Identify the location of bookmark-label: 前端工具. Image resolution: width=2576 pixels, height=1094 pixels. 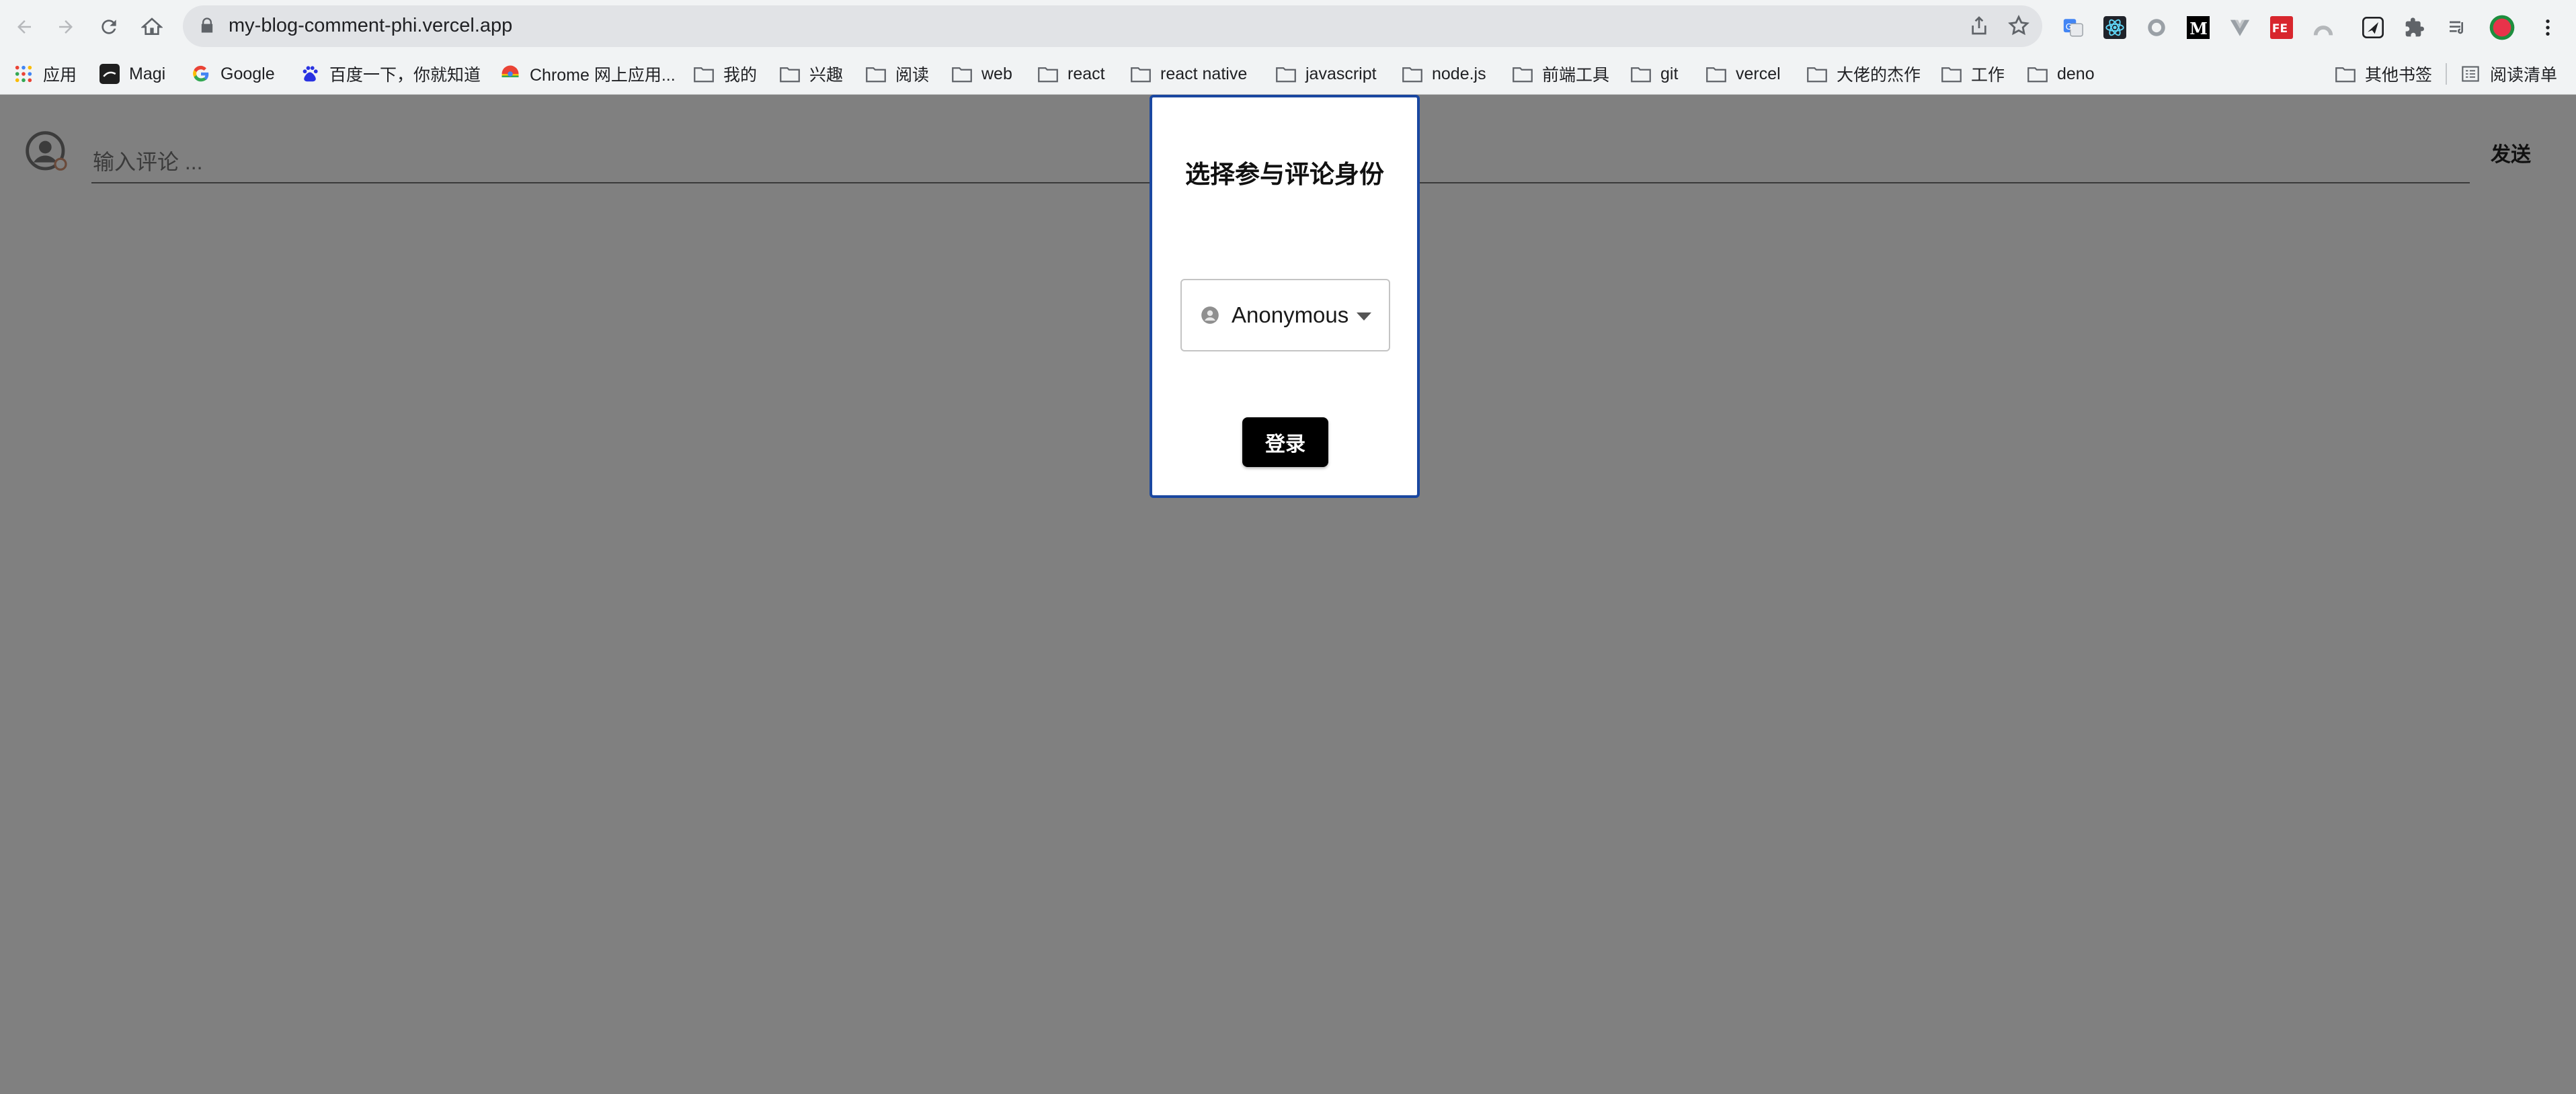
(1576, 75).